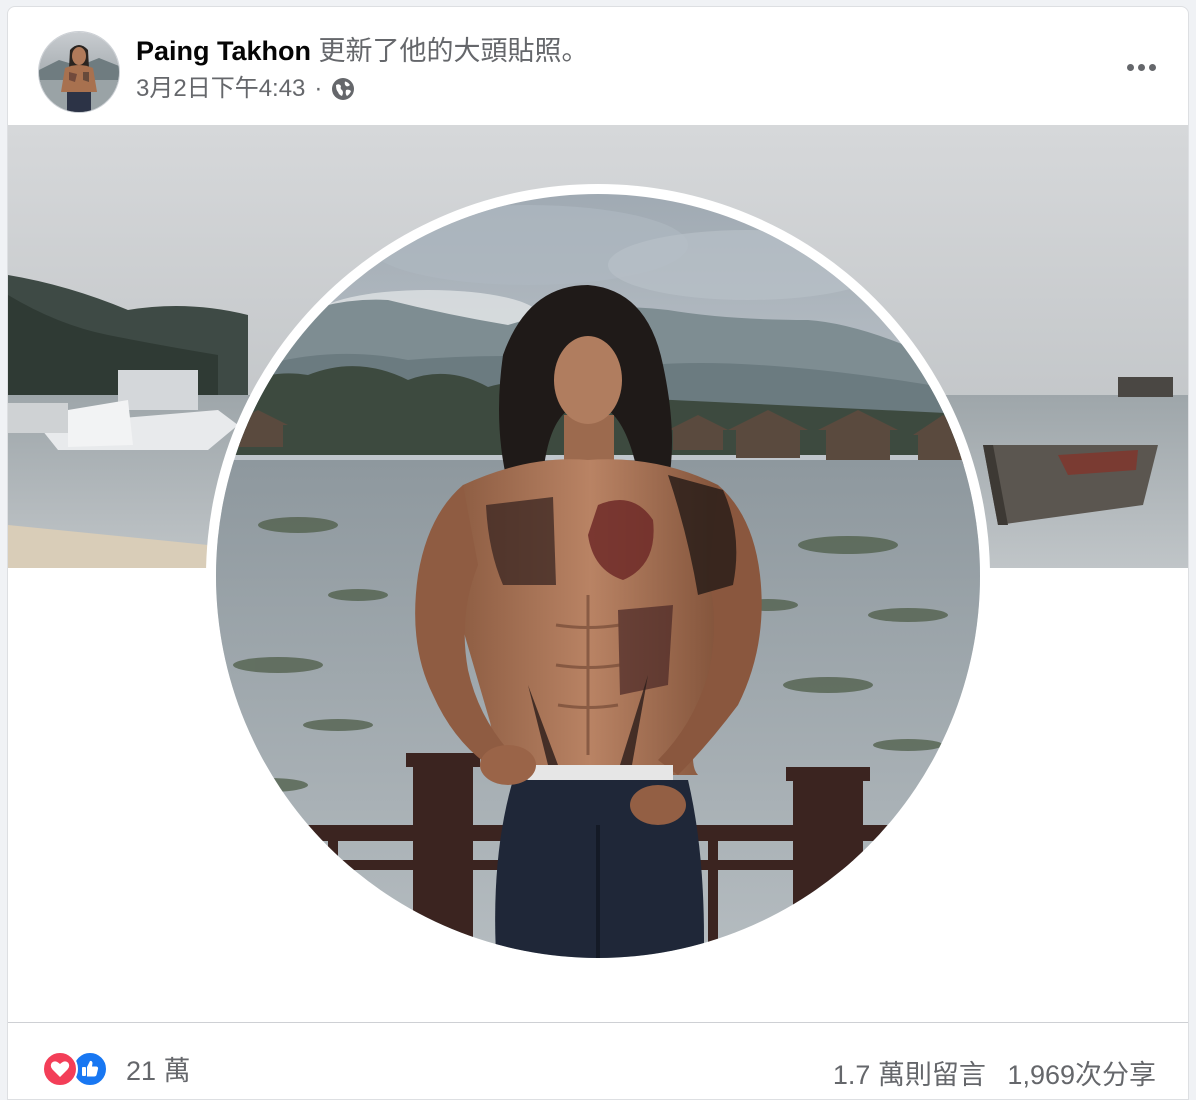 The height and width of the screenshot is (1100, 1196). Describe the element at coordinates (994, 1072) in the screenshot. I see `engagement-stats: 1.7 萬則留言 1,969次分享` at that location.